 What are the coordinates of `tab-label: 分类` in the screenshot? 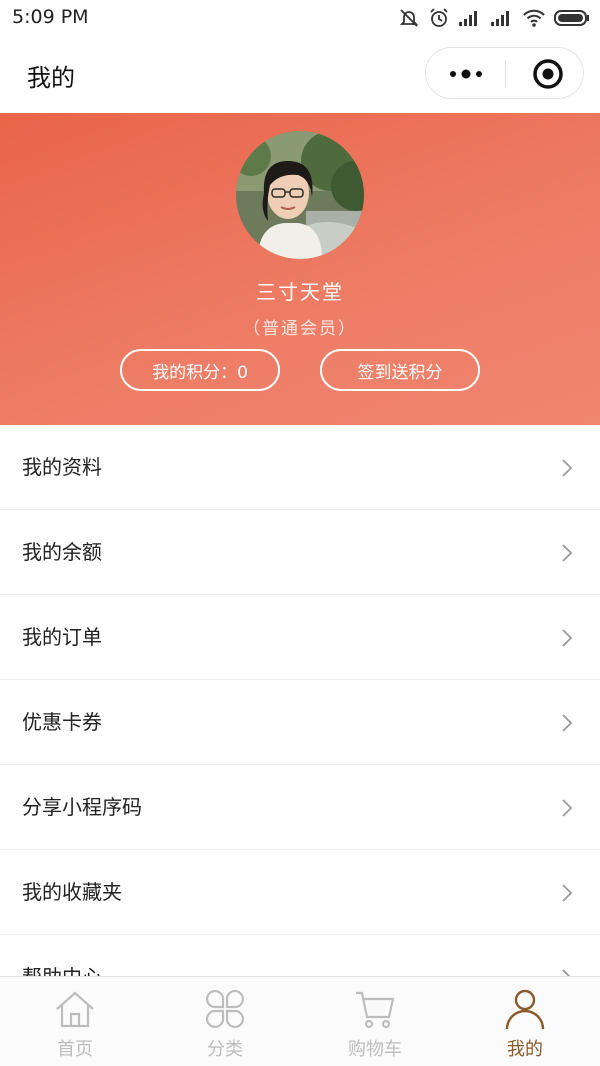 It's located at (225, 1049).